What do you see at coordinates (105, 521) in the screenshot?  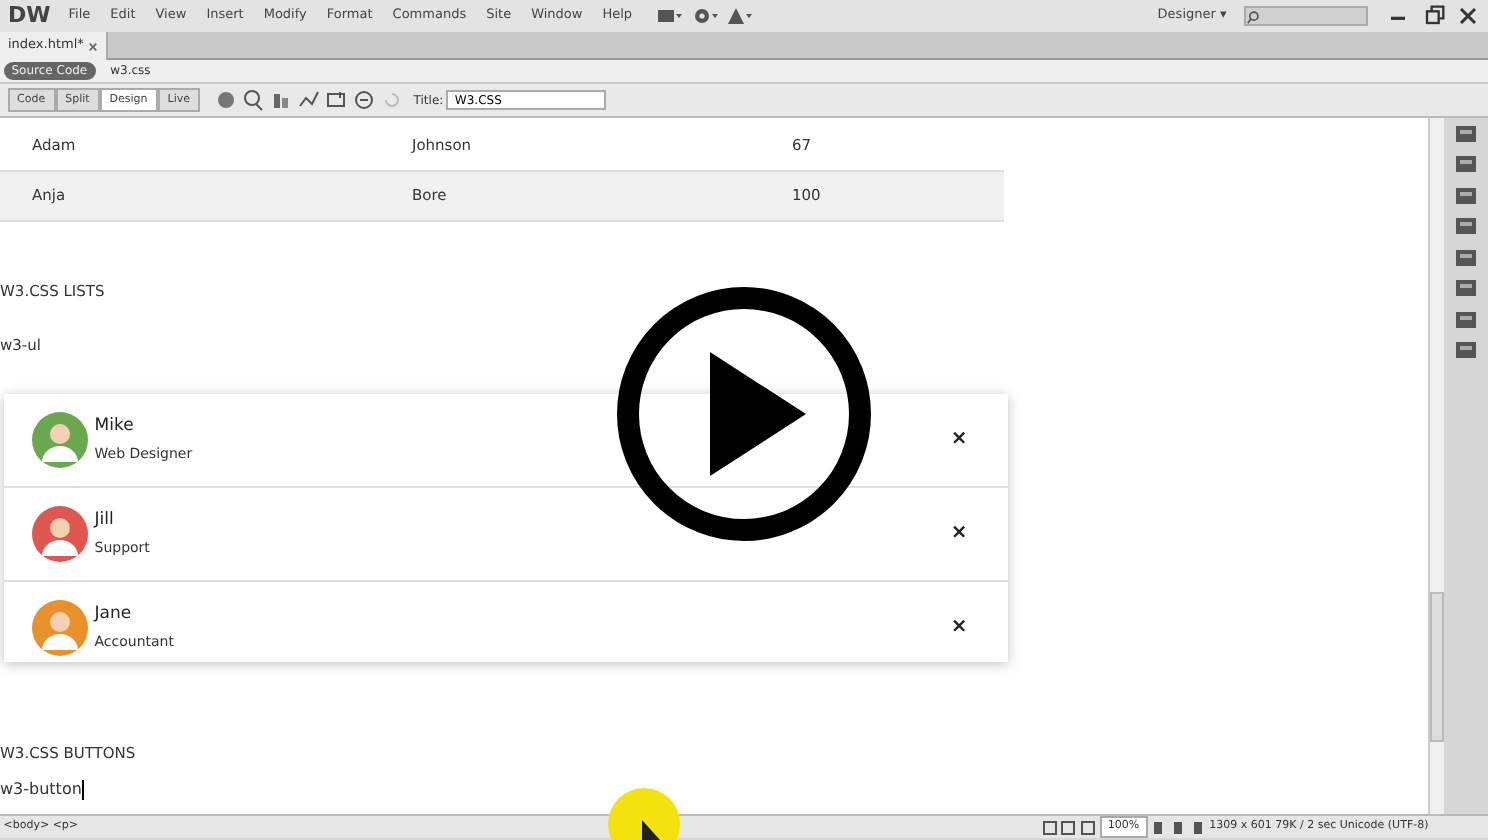 I see `person-name: Jill` at bounding box center [105, 521].